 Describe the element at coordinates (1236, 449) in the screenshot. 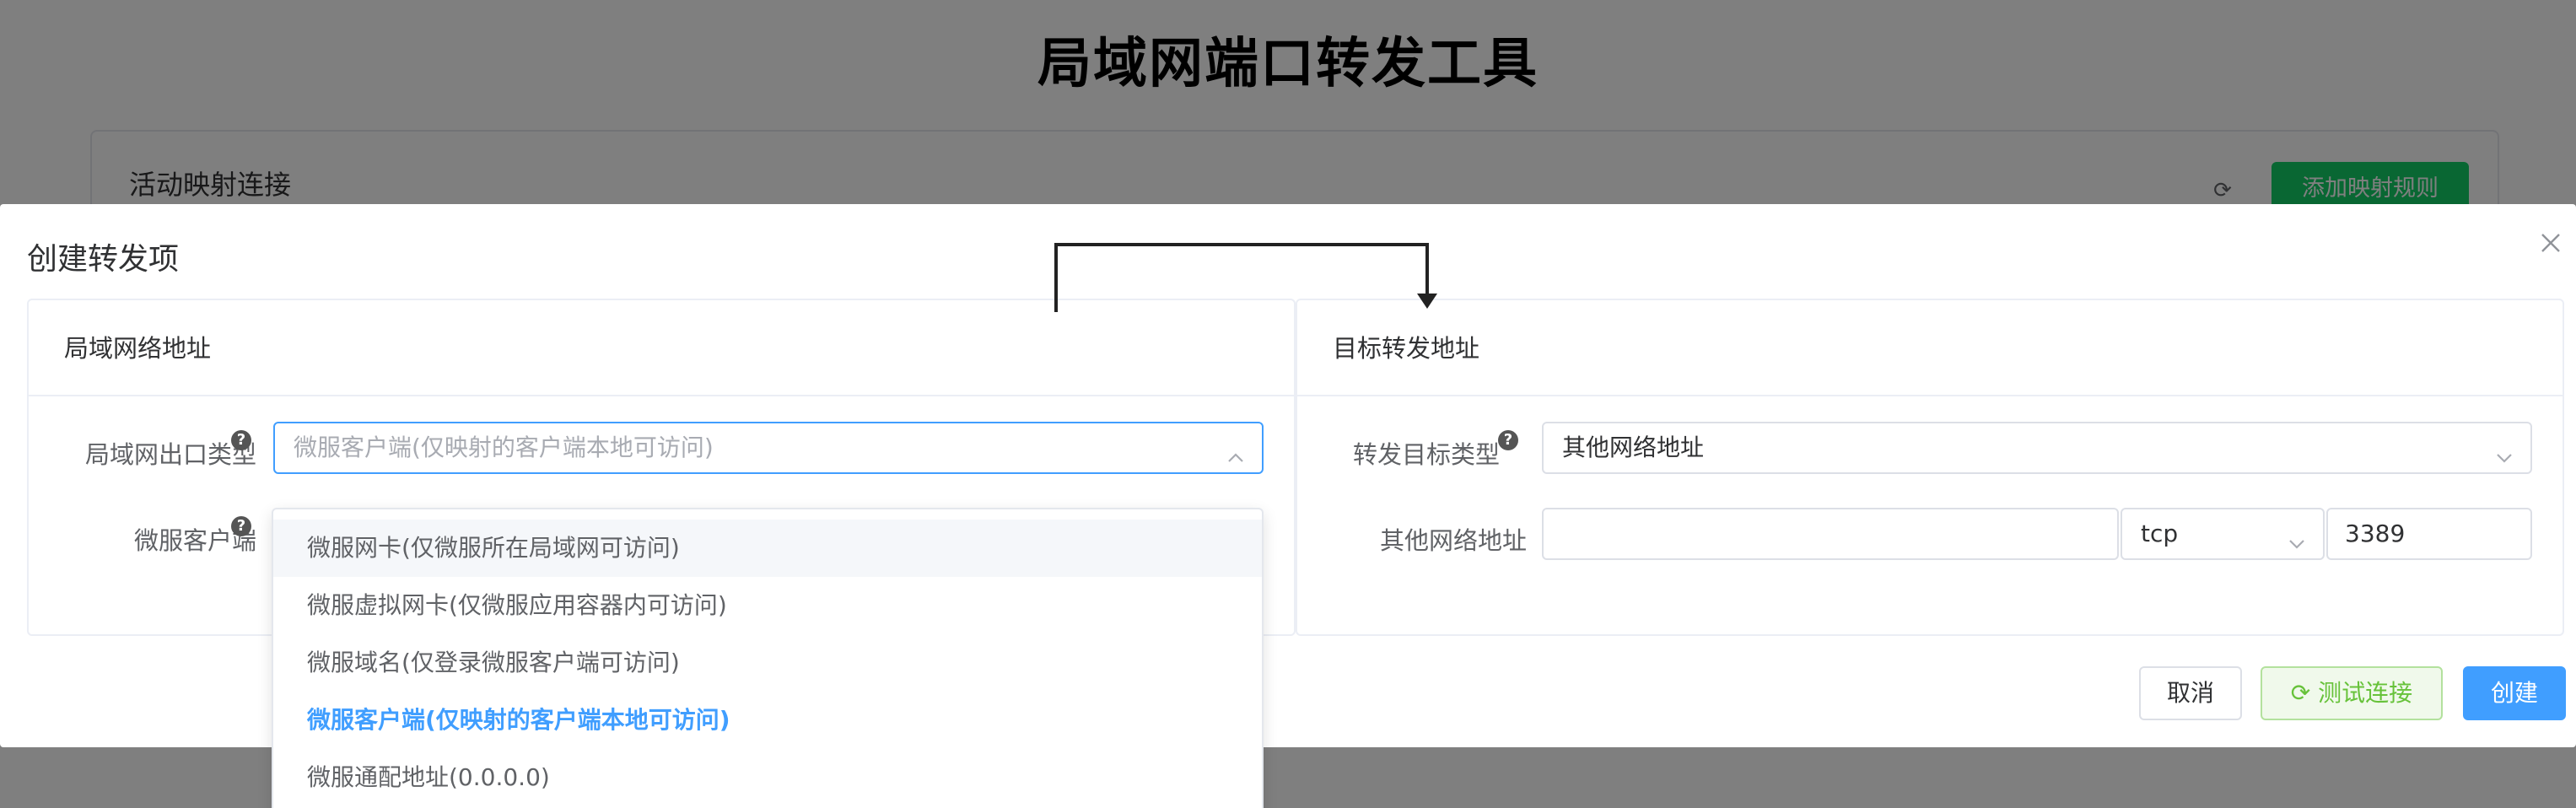

I see `chevron-up-icon` at that location.